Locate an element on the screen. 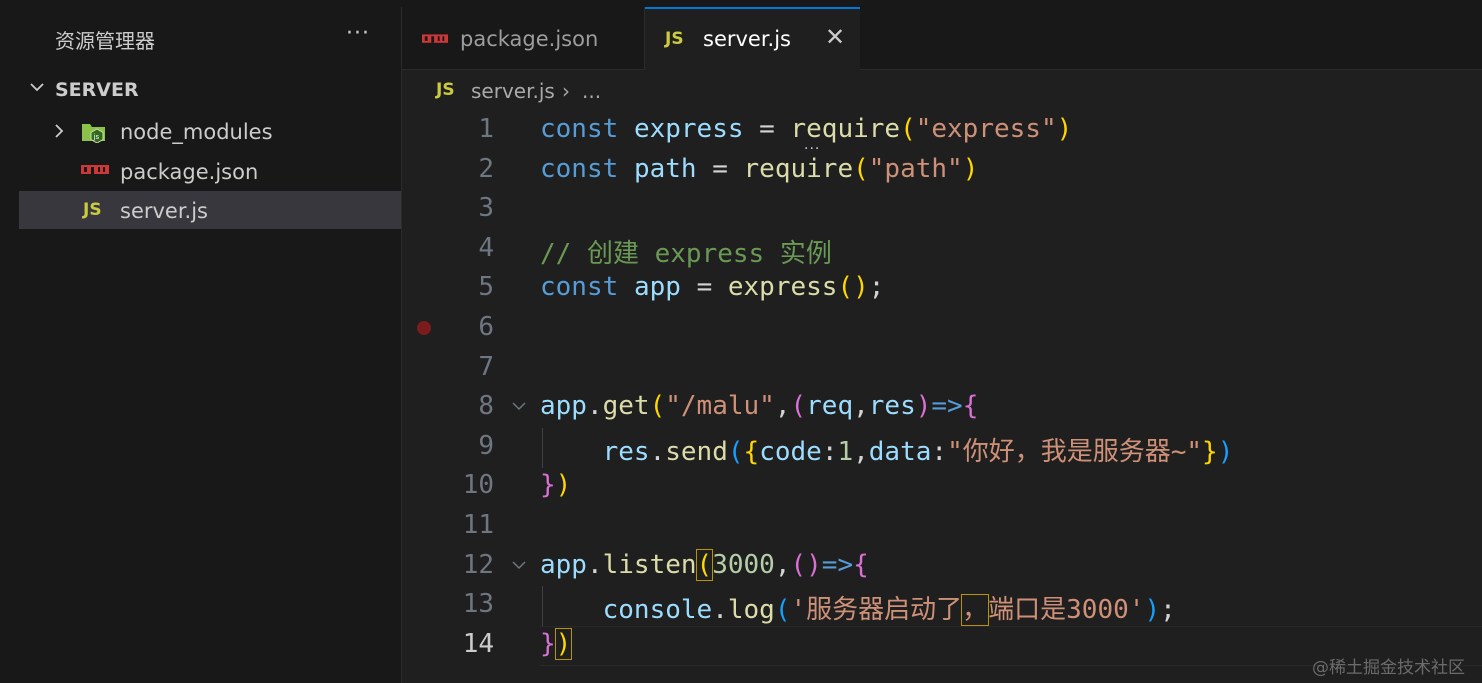  line-number: 10 is located at coordinates (478, 485).